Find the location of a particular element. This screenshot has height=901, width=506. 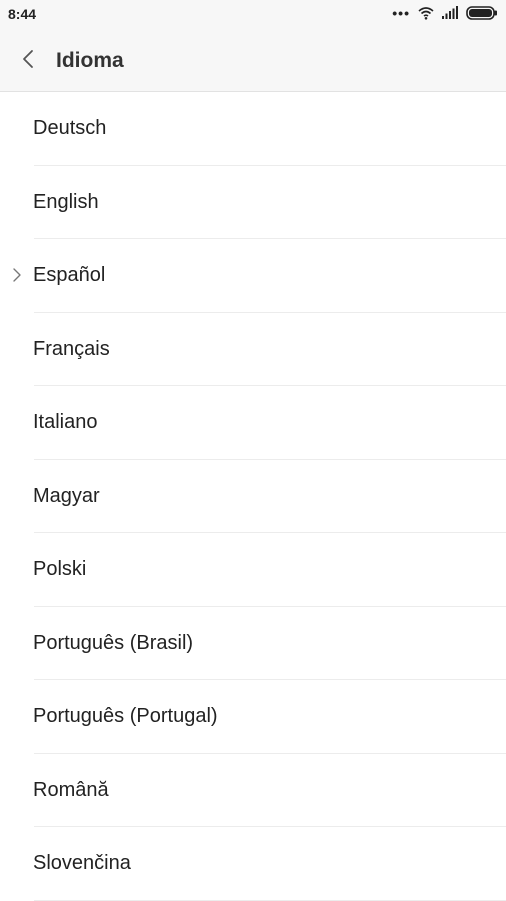

status-time: 8:44 is located at coordinates (22, 14).